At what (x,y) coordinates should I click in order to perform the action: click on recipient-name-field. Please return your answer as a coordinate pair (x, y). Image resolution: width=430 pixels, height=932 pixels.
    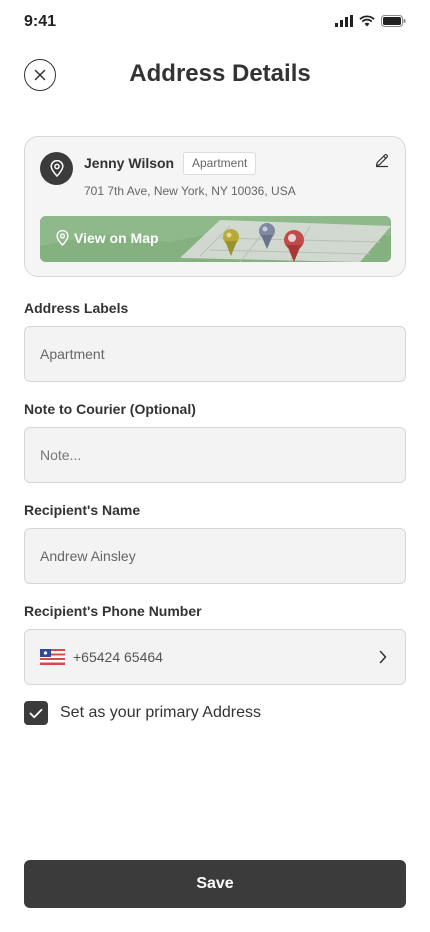
    Looking at the image, I should click on (215, 556).